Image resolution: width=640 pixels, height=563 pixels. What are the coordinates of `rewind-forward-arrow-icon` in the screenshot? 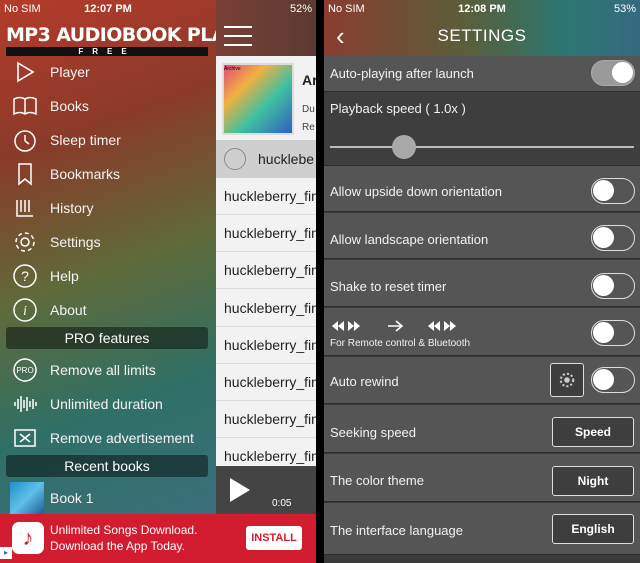 It's located at (394, 326).